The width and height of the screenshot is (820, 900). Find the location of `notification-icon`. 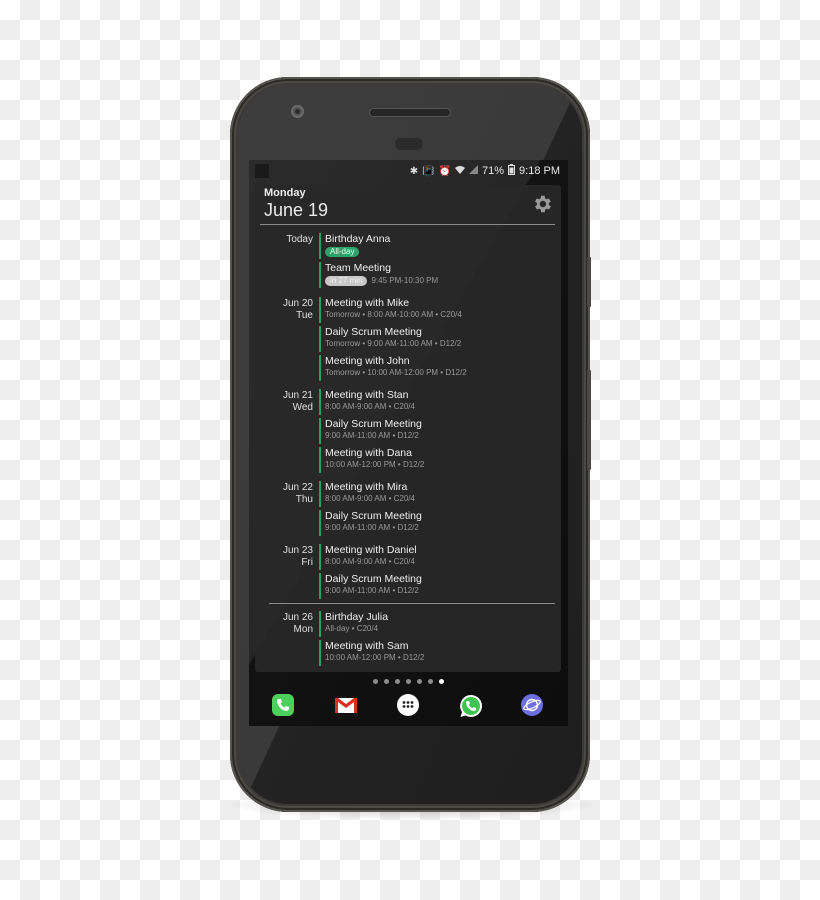

notification-icon is located at coordinates (262, 171).